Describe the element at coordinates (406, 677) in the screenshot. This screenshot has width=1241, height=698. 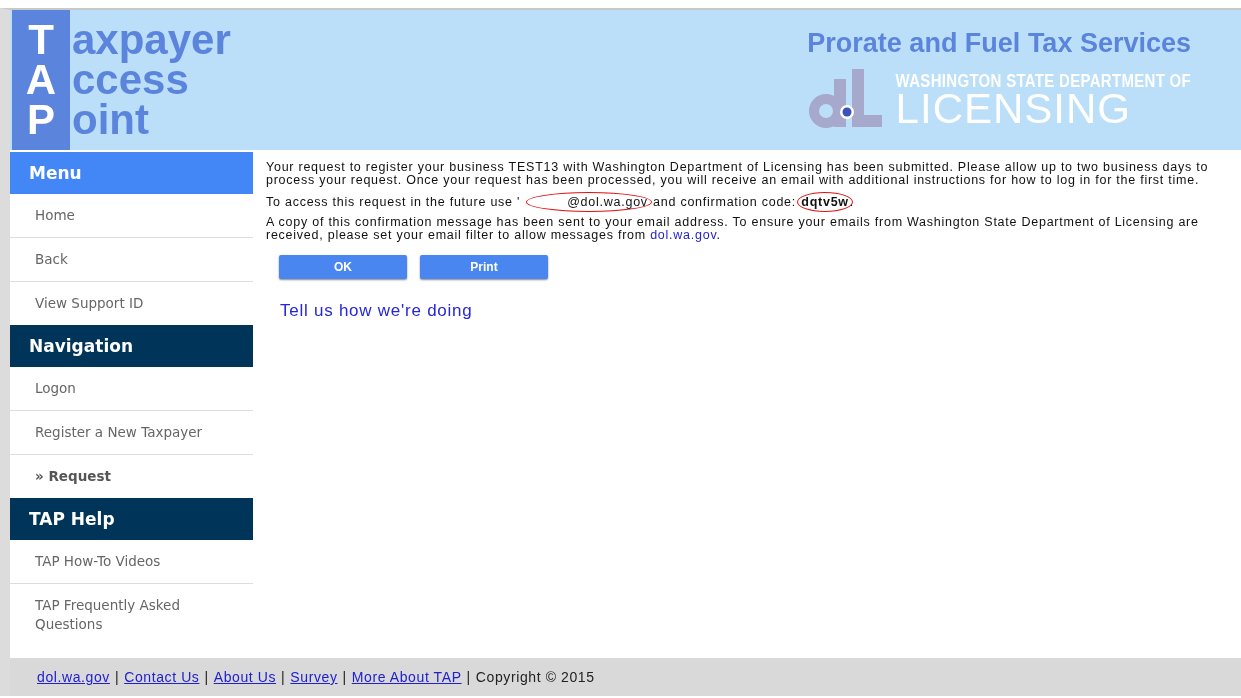
I see `footer-link: More About TAP` at that location.